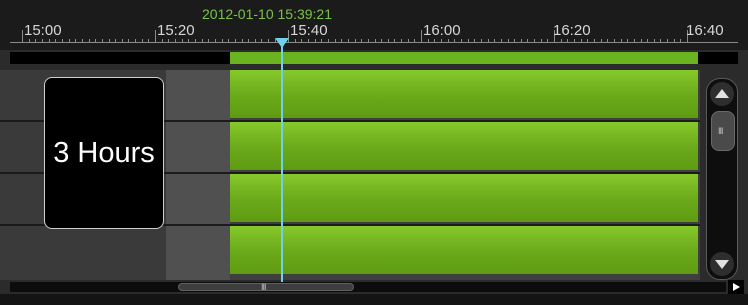 The height and width of the screenshot is (305, 748). What do you see at coordinates (722, 94) in the screenshot?
I see `scroll-up-icon` at bounding box center [722, 94].